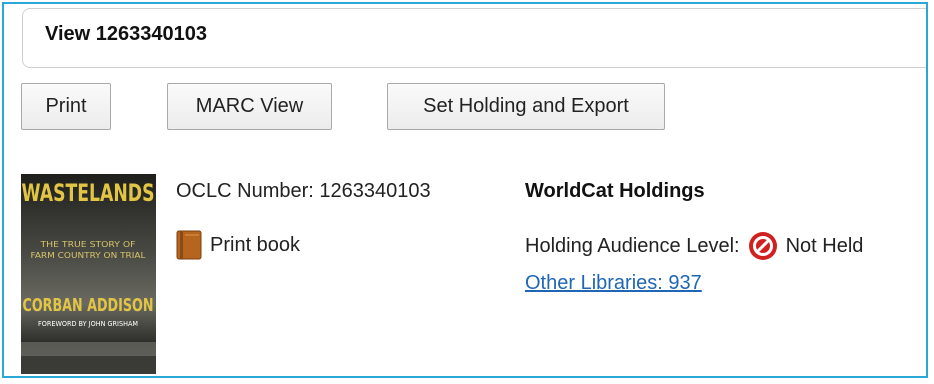 The image size is (934, 384). I want to click on cover-subtitle-line2: FARM COUNTRY ON TRIAL, so click(89, 255).